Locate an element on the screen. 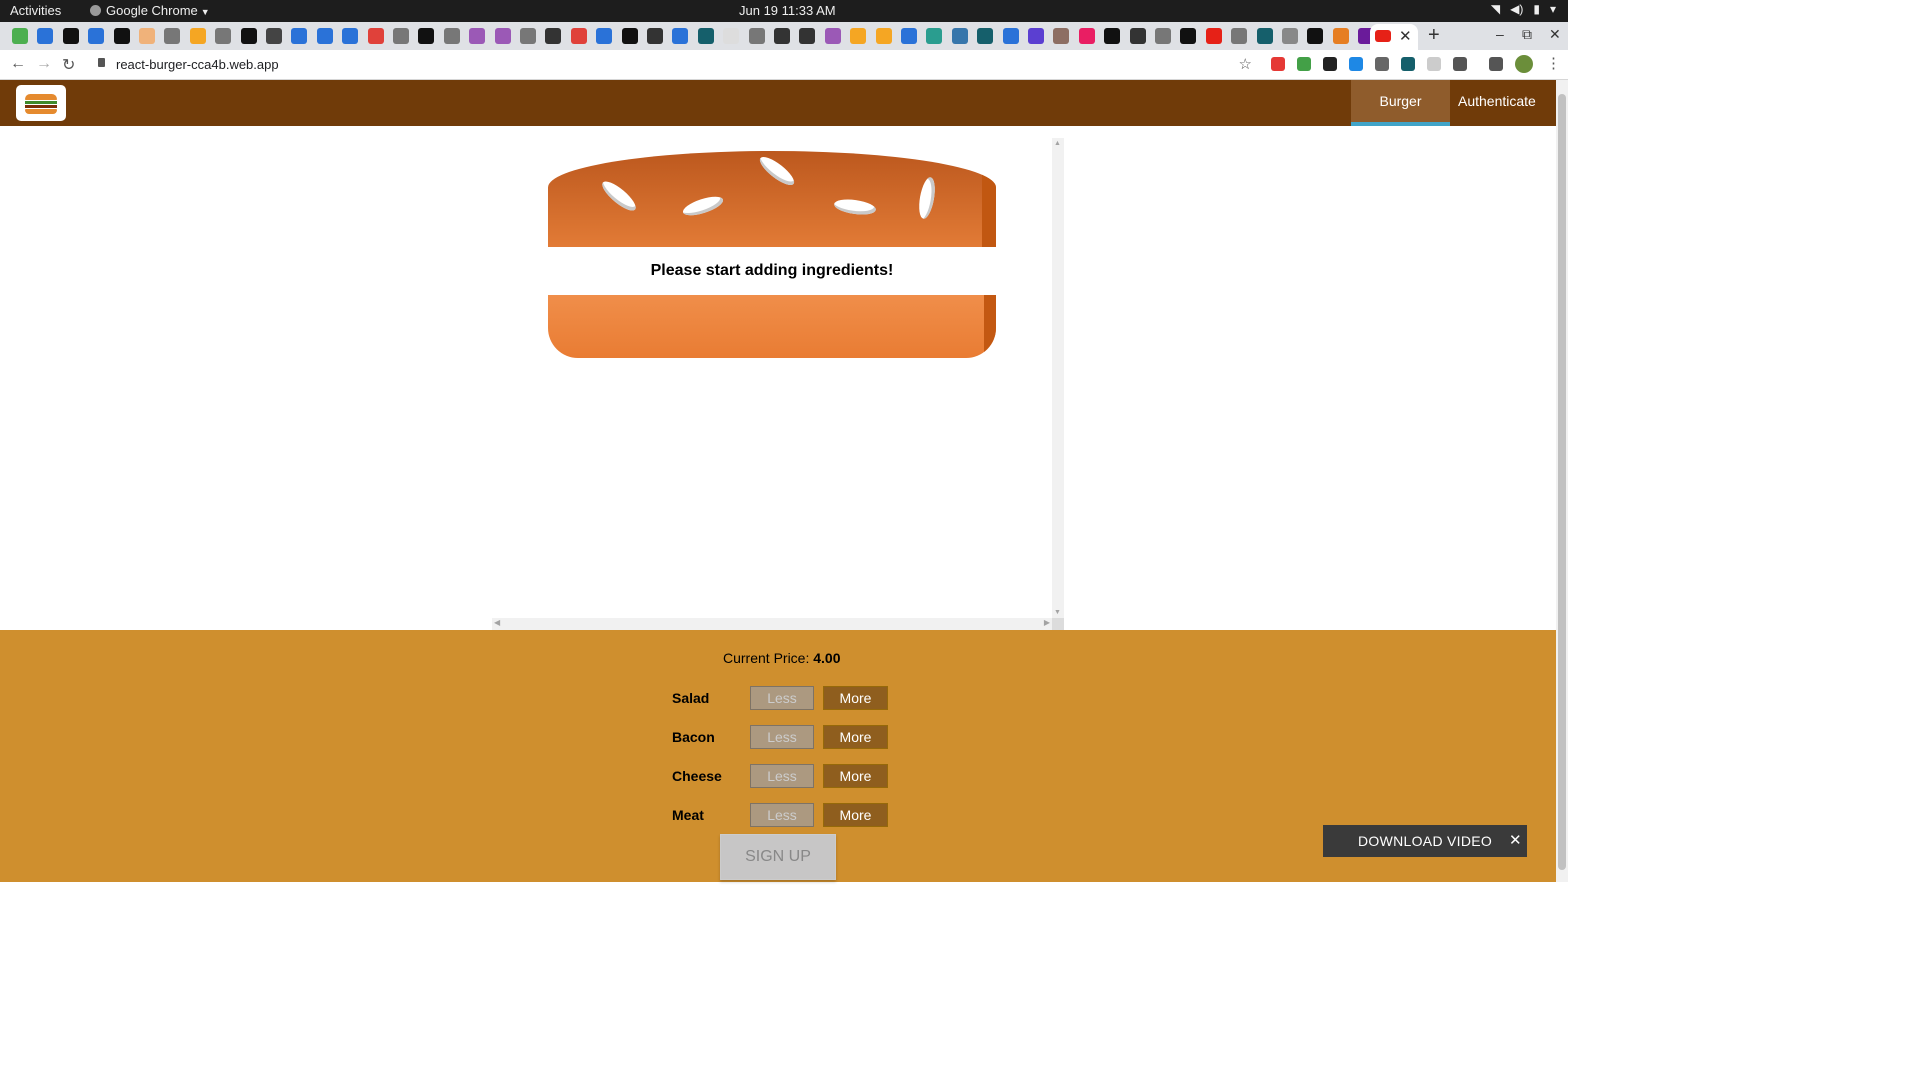 The height and width of the screenshot is (1080, 1920). system-tray: ◥ ◀) ▮ ▾ is located at coordinates (1523, 9).